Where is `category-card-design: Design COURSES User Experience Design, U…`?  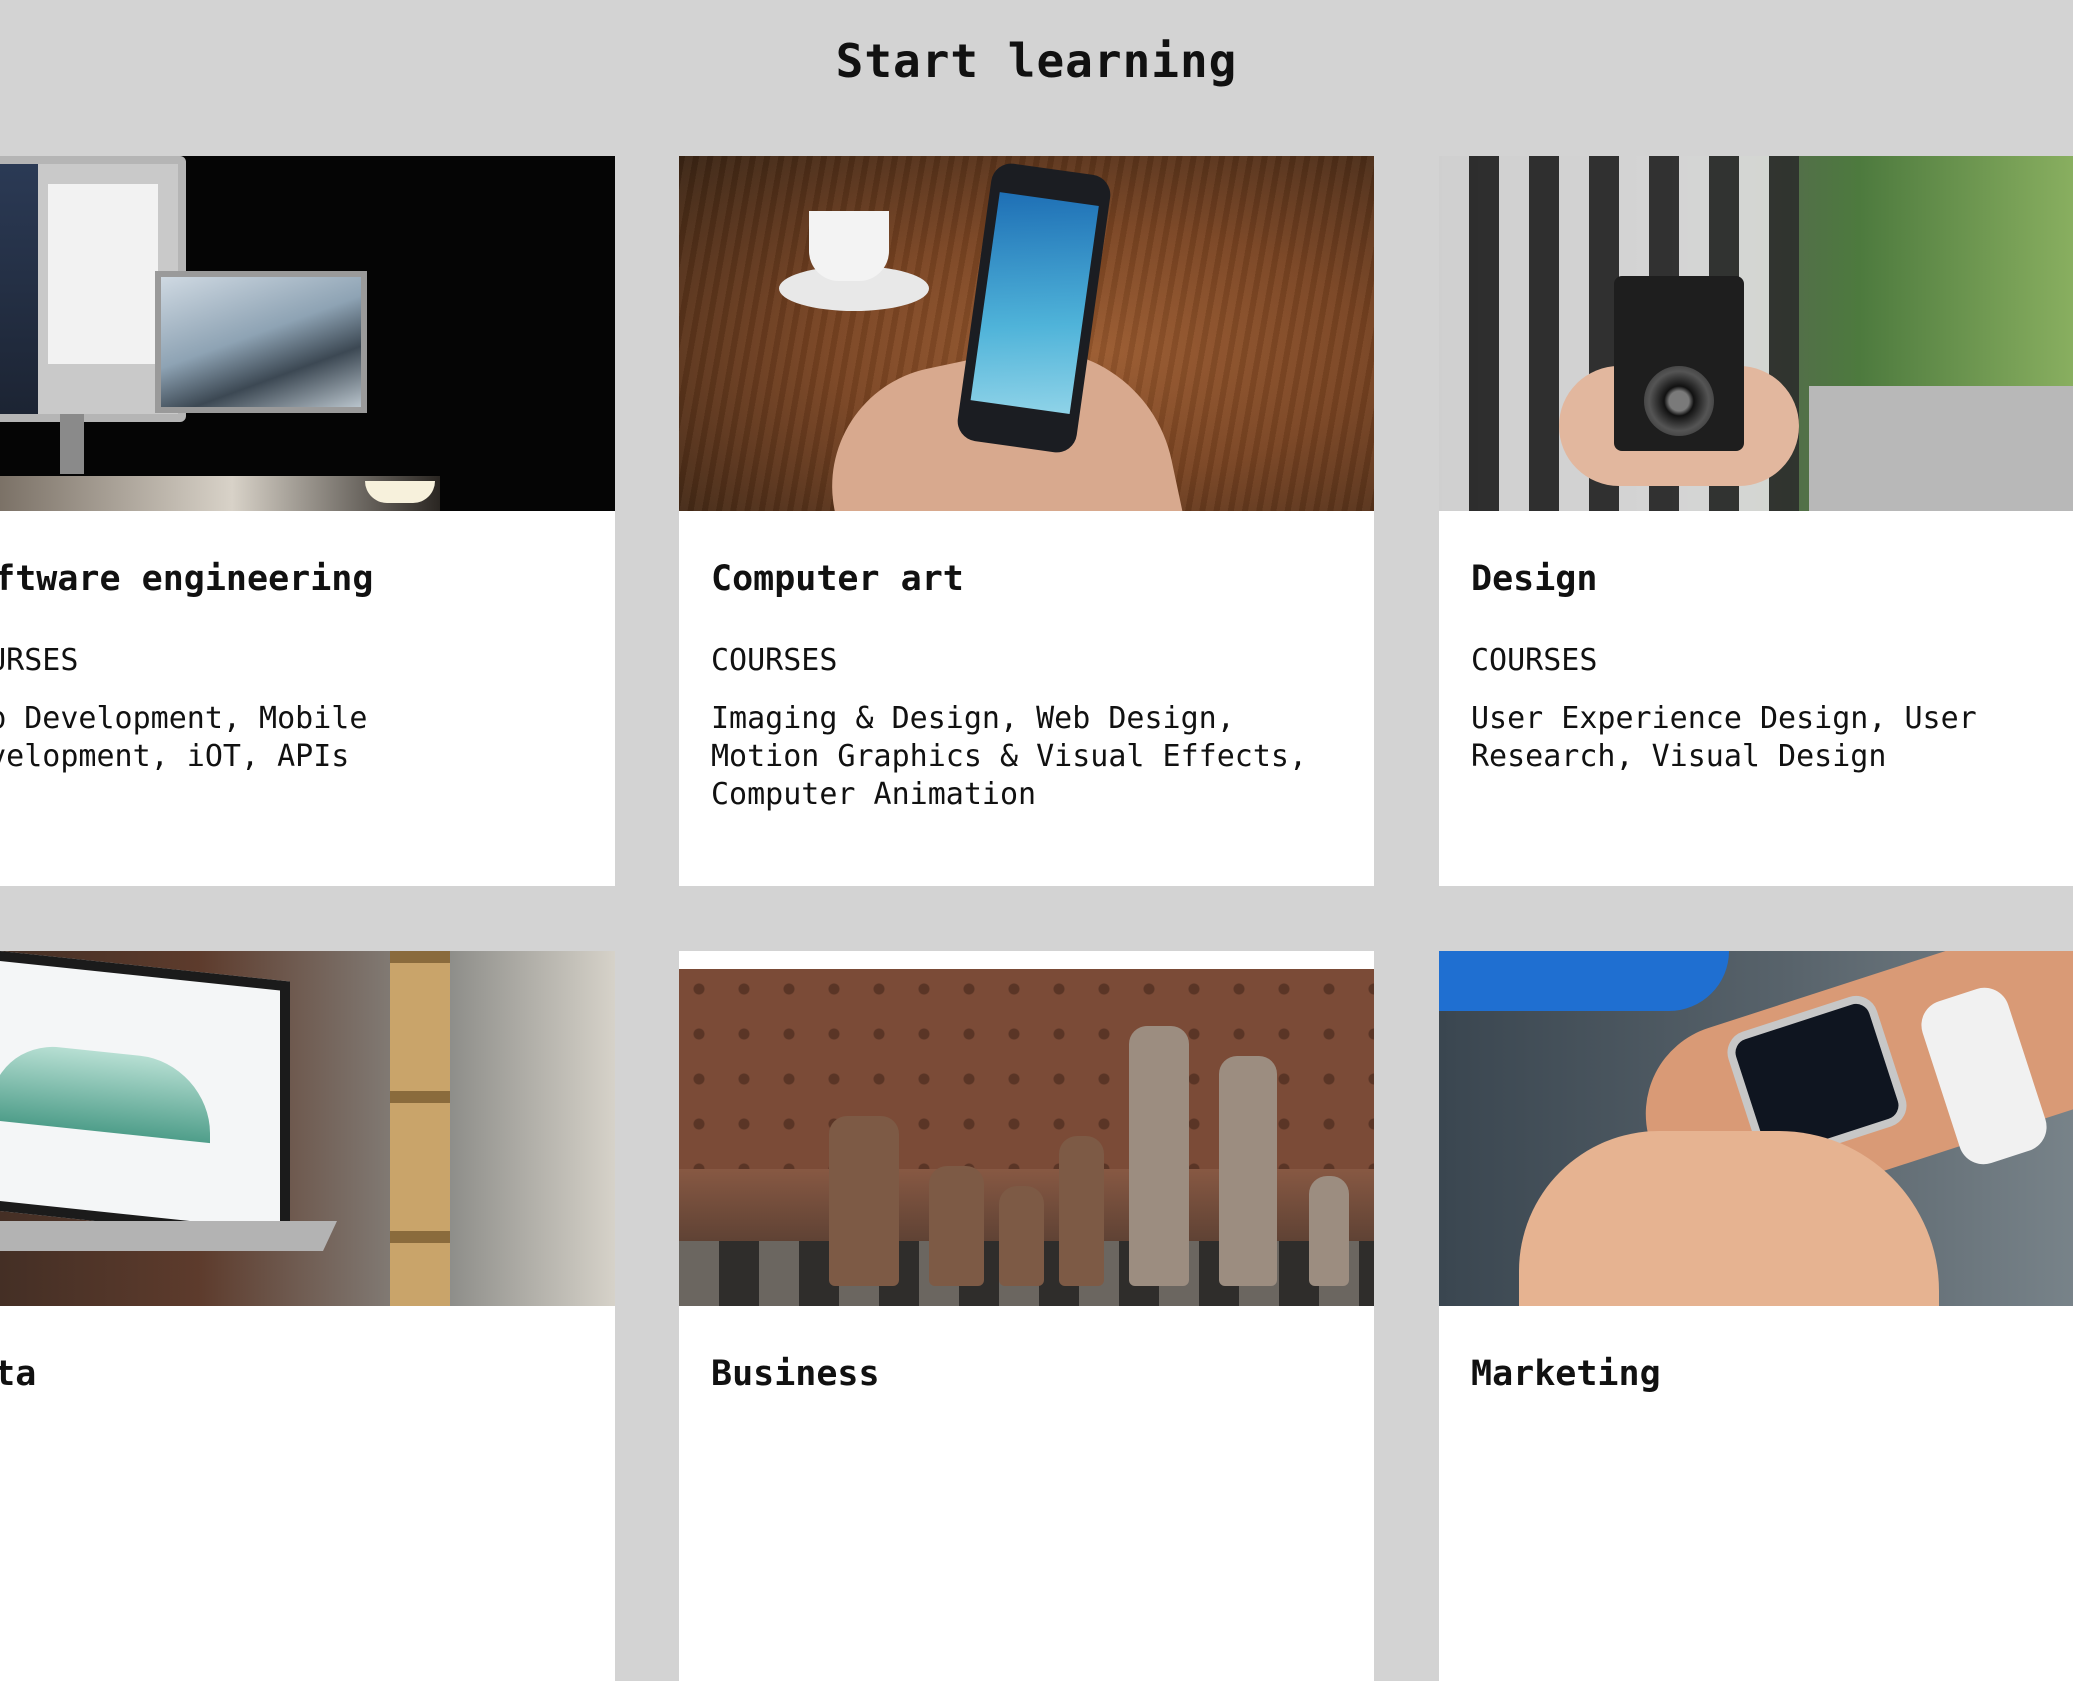
category-card-design: Design COURSES User Experience Design, U… is located at coordinates (1756, 521).